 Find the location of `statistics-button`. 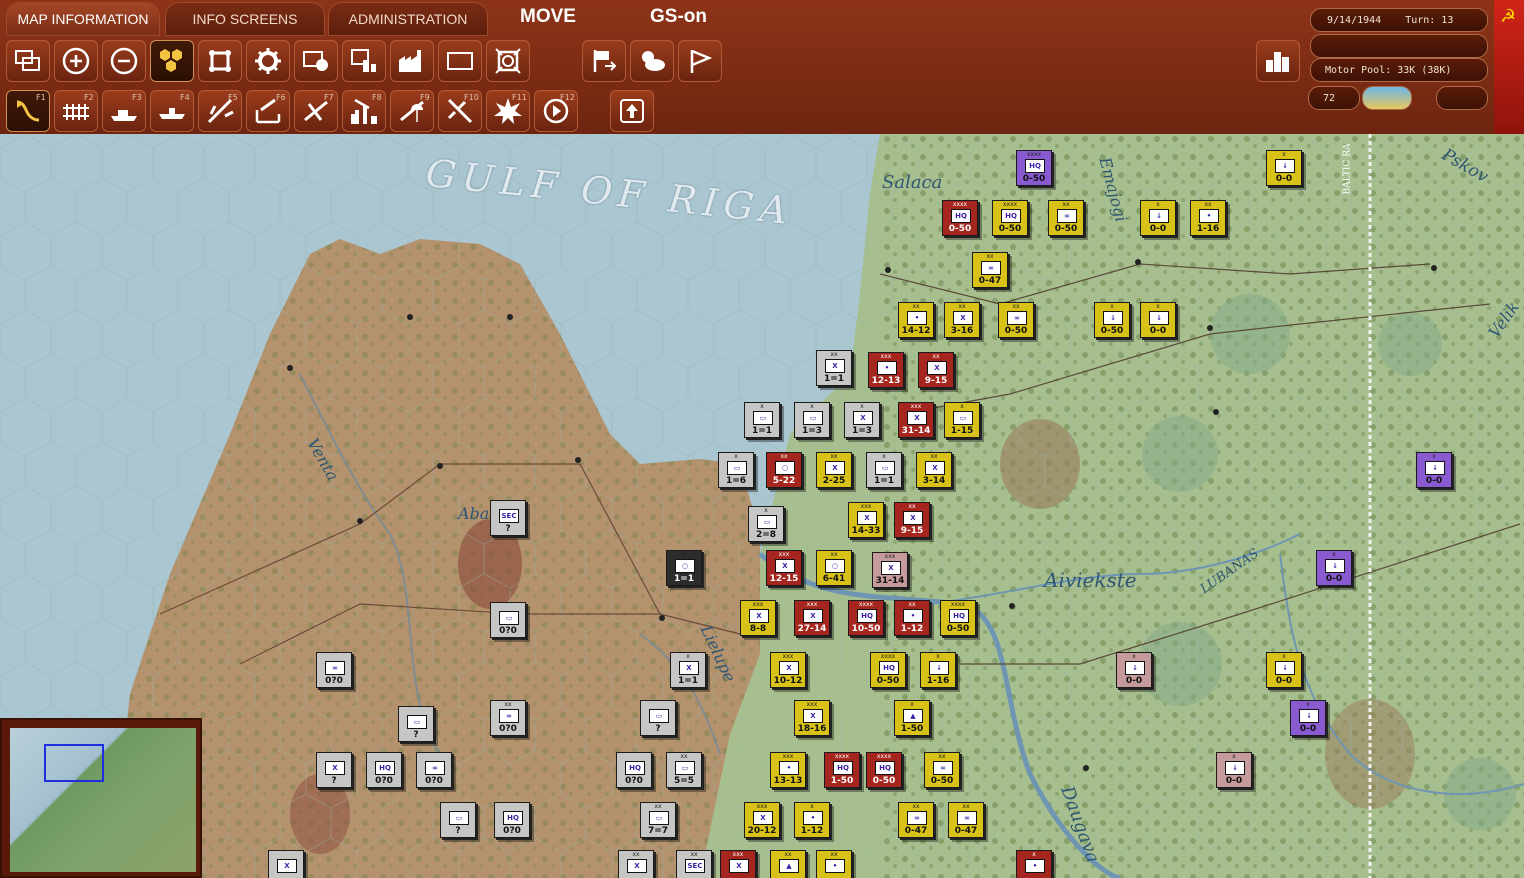

statistics-button is located at coordinates (1278, 61).